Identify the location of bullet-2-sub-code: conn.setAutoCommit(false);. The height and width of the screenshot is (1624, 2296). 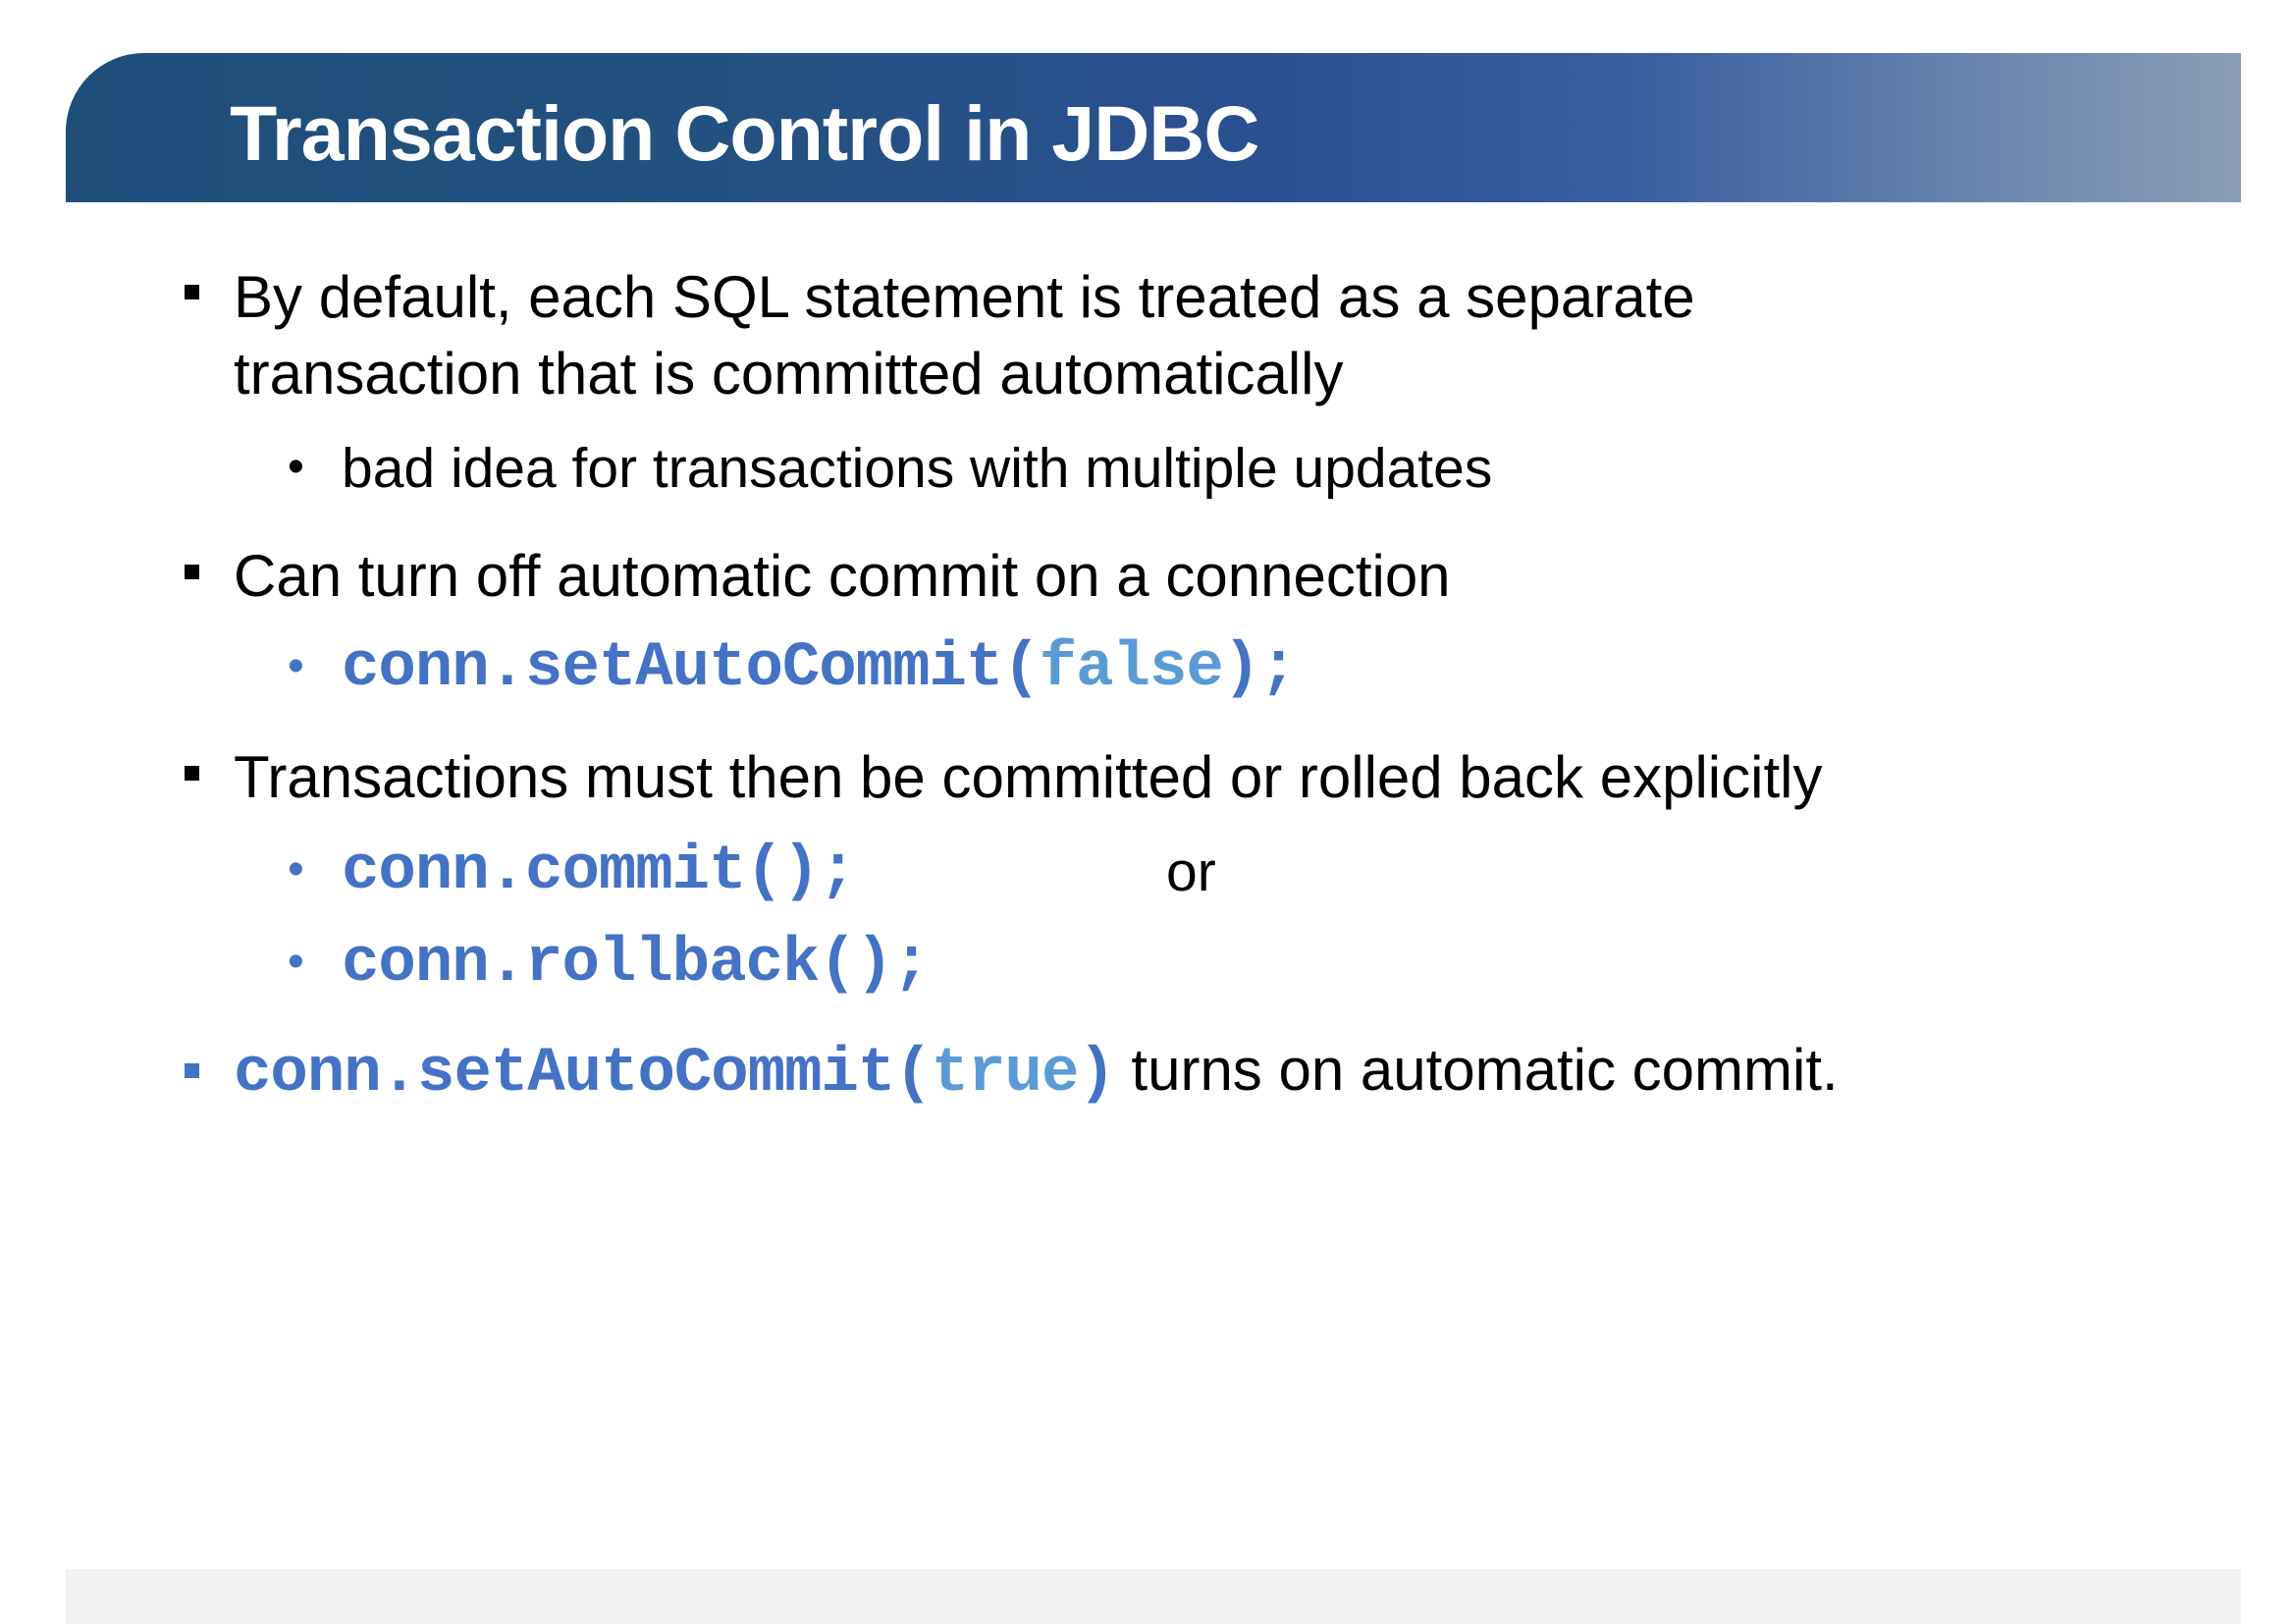
(820, 668).